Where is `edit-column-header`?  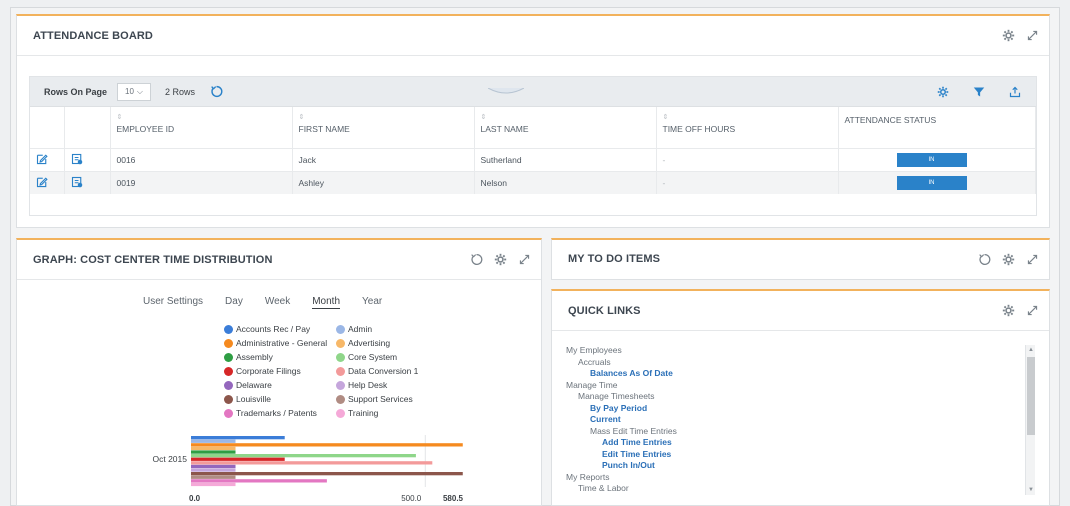
edit-column-header is located at coordinates (47, 127).